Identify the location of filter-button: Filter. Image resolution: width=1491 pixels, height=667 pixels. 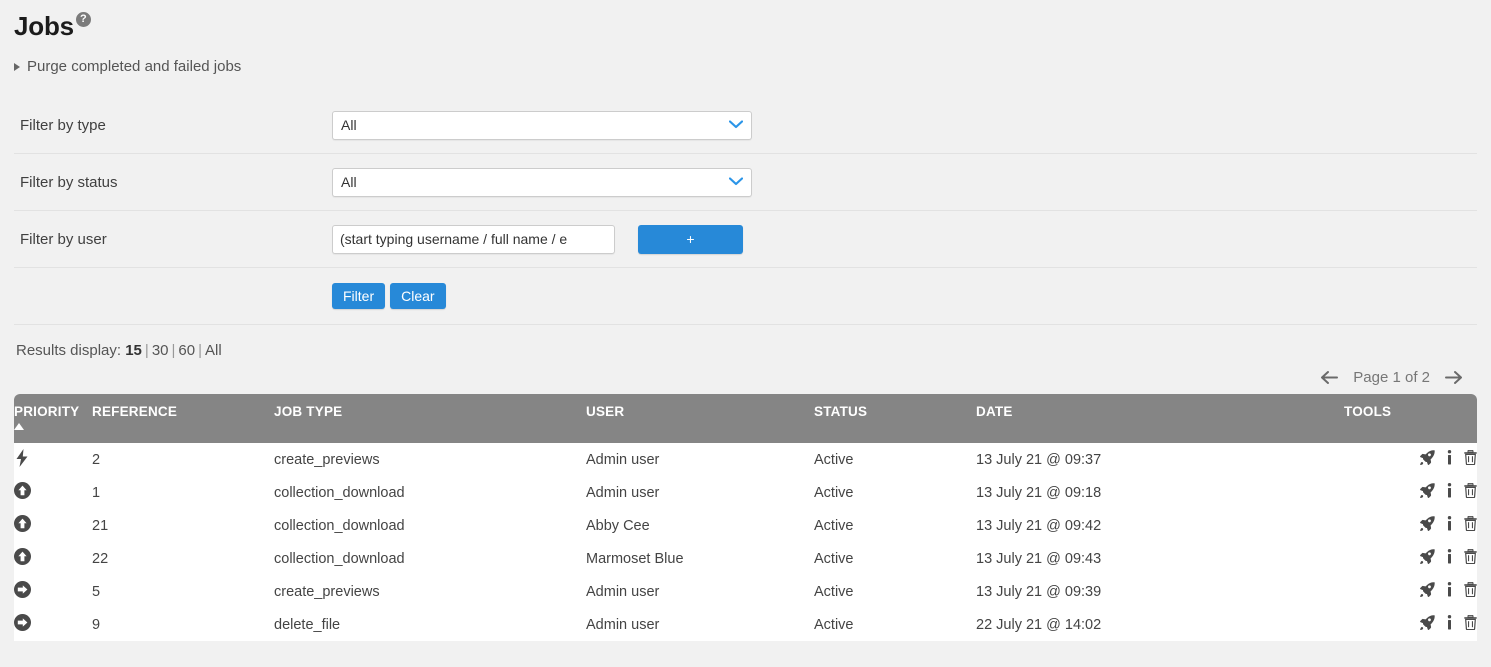
(359, 296).